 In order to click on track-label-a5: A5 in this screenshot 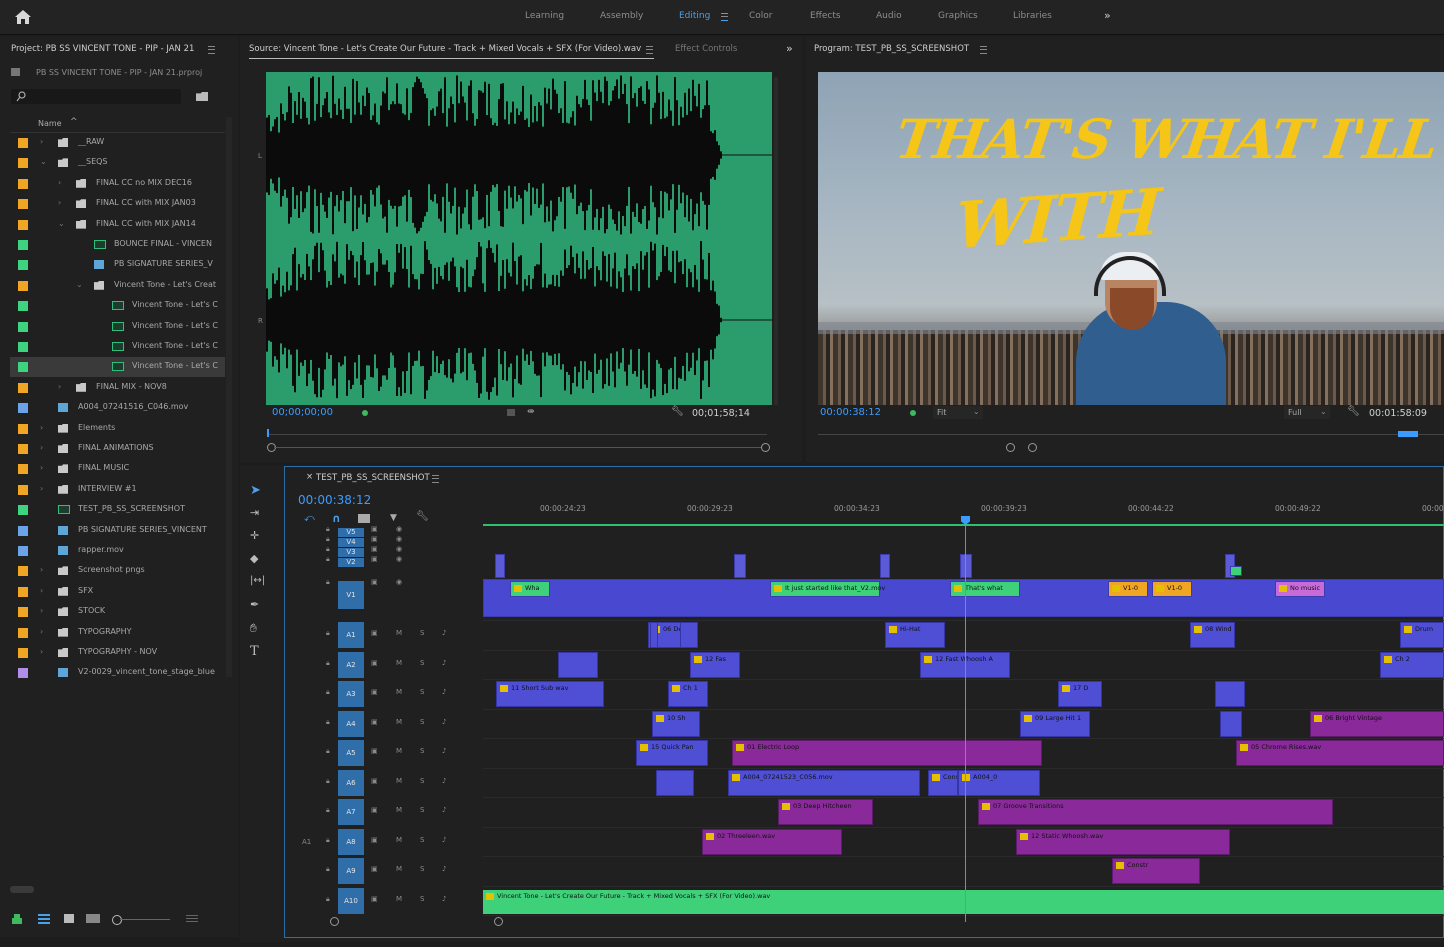, I will do `click(351, 753)`.